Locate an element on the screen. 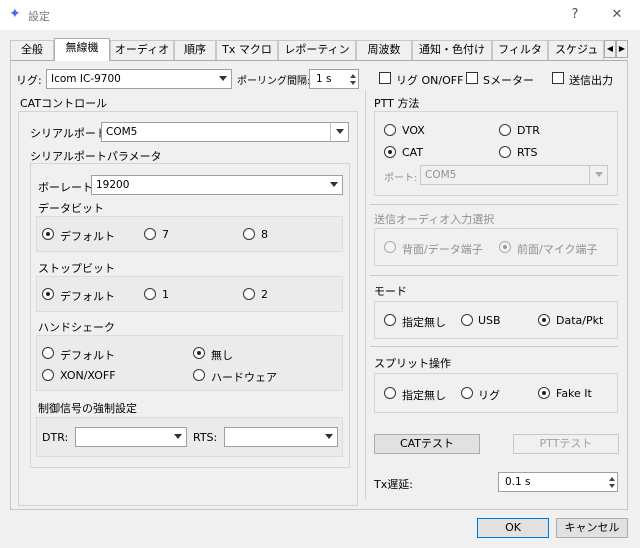 The image size is (640, 548). split-rig-label: リグ is located at coordinates (489, 395).